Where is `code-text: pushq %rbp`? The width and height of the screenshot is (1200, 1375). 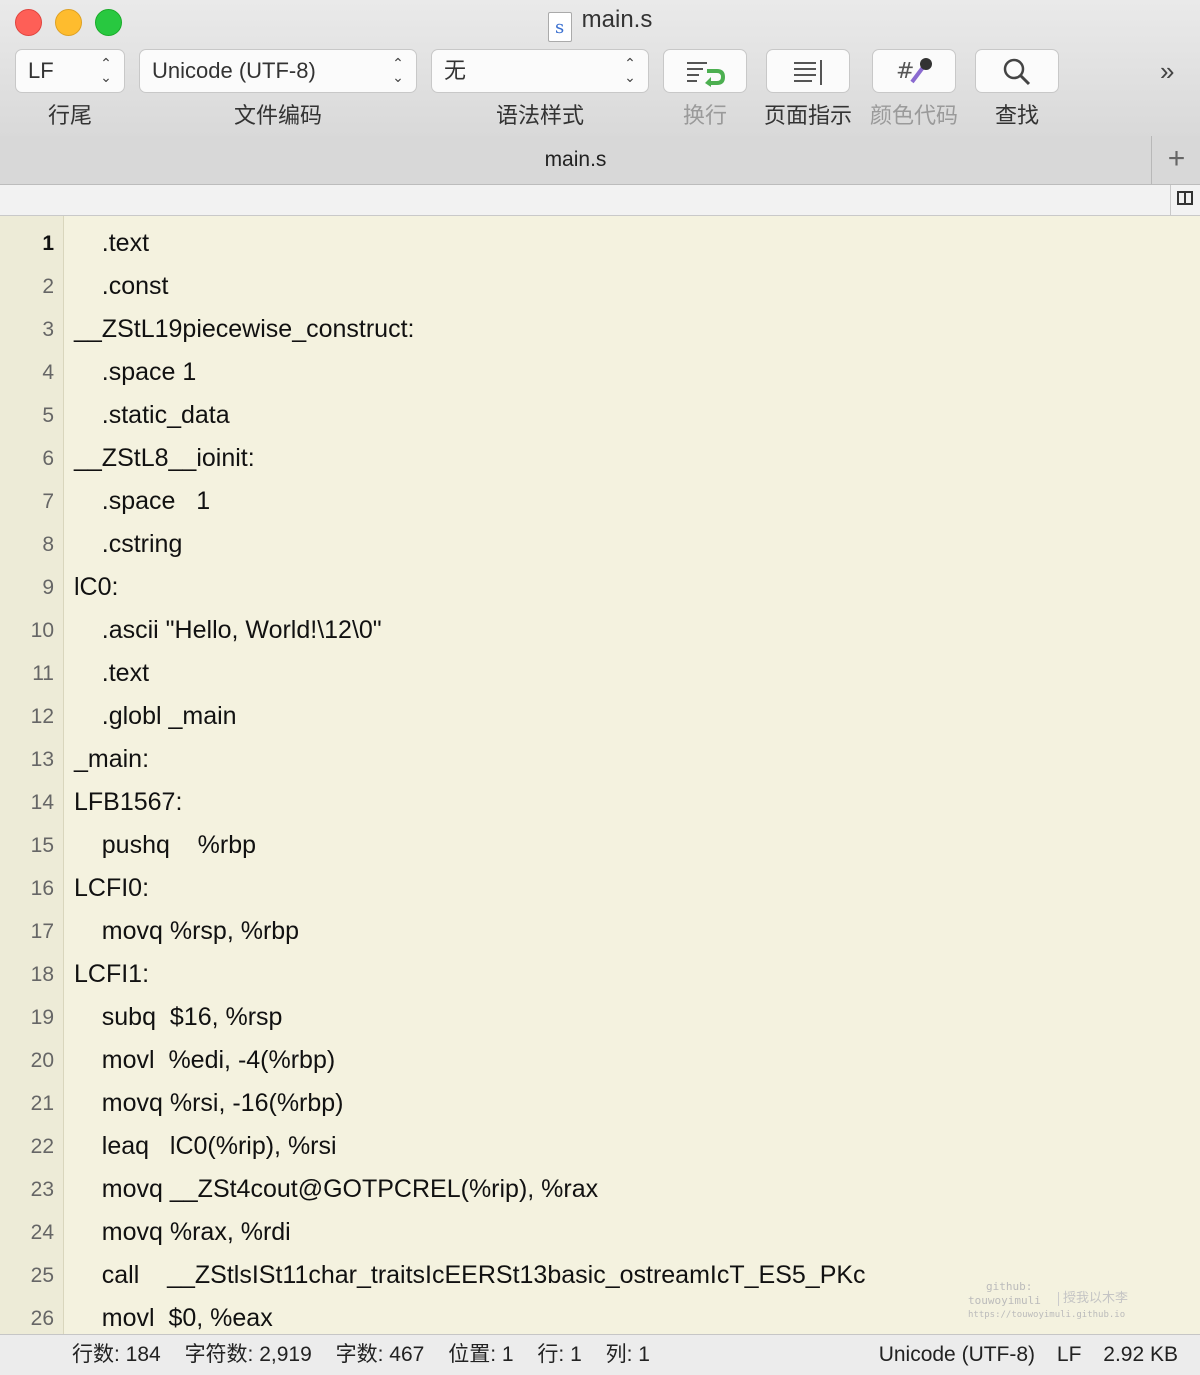 code-text: pushq %rbp is located at coordinates (165, 845).